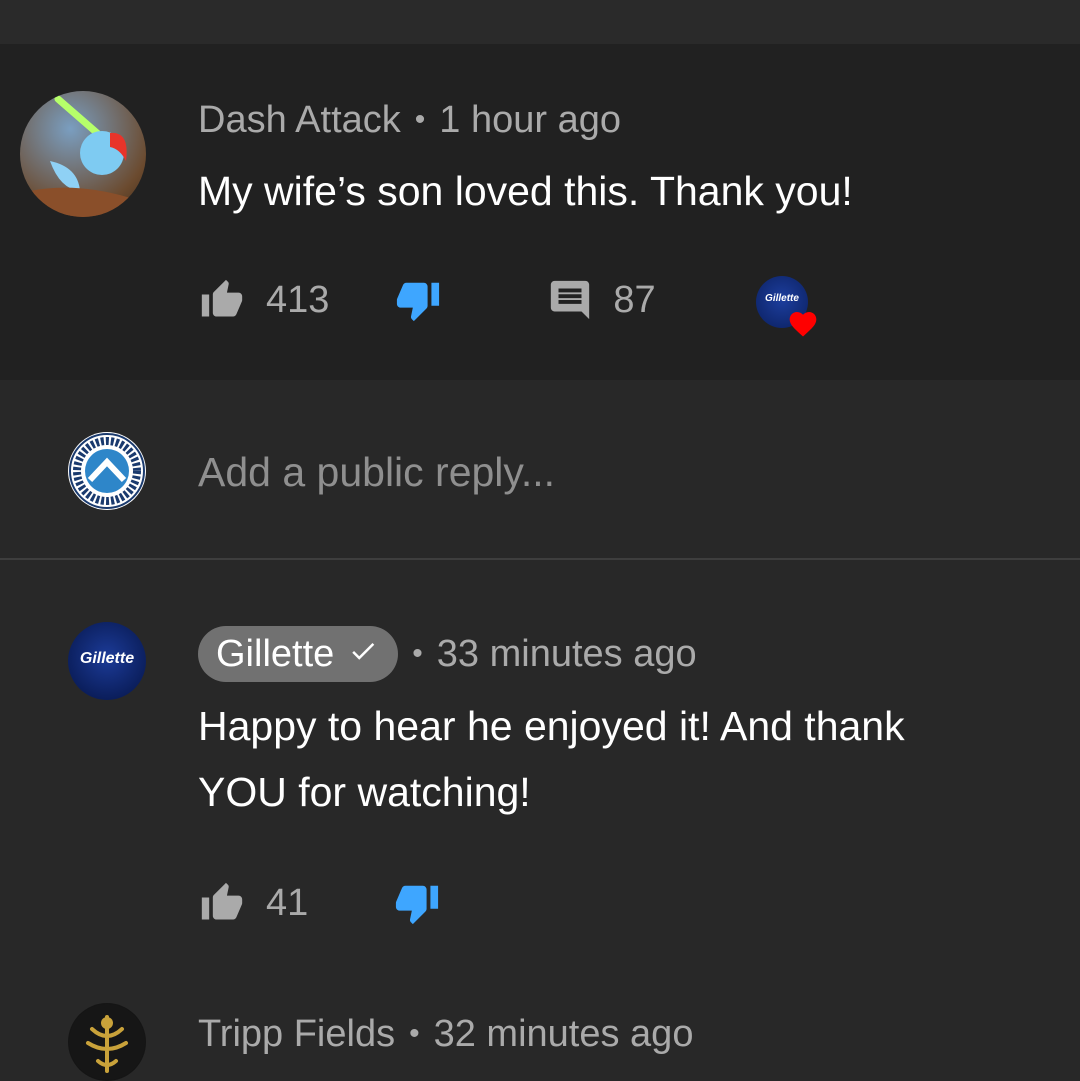 This screenshot has height=1081, width=1080. I want to click on comment-text: My wife’s son loved this. Thank you!, so click(525, 191).